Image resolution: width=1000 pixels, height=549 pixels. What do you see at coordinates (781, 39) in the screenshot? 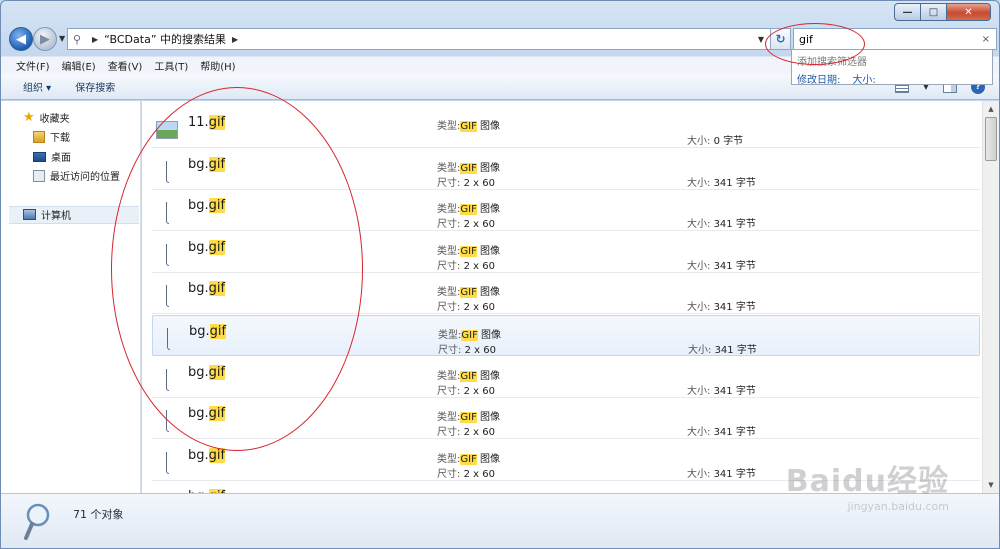
I see `refresh-button: ↻` at bounding box center [781, 39].